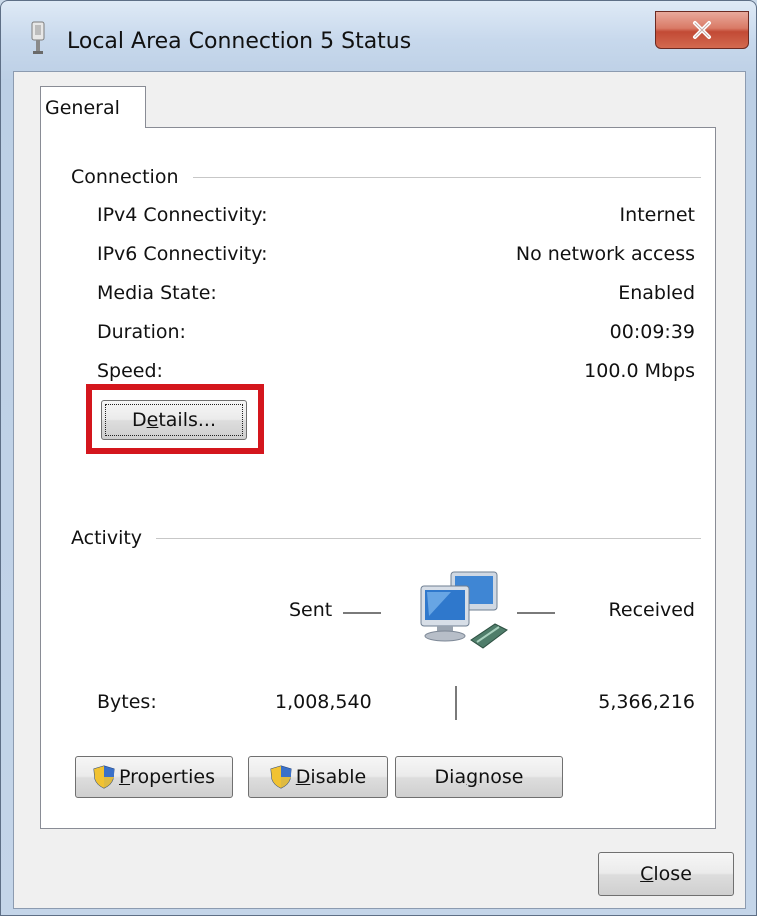  Describe the element at coordinates (127, 702) in the screenshot. I see `bytes-label: Bytes:` at that location.